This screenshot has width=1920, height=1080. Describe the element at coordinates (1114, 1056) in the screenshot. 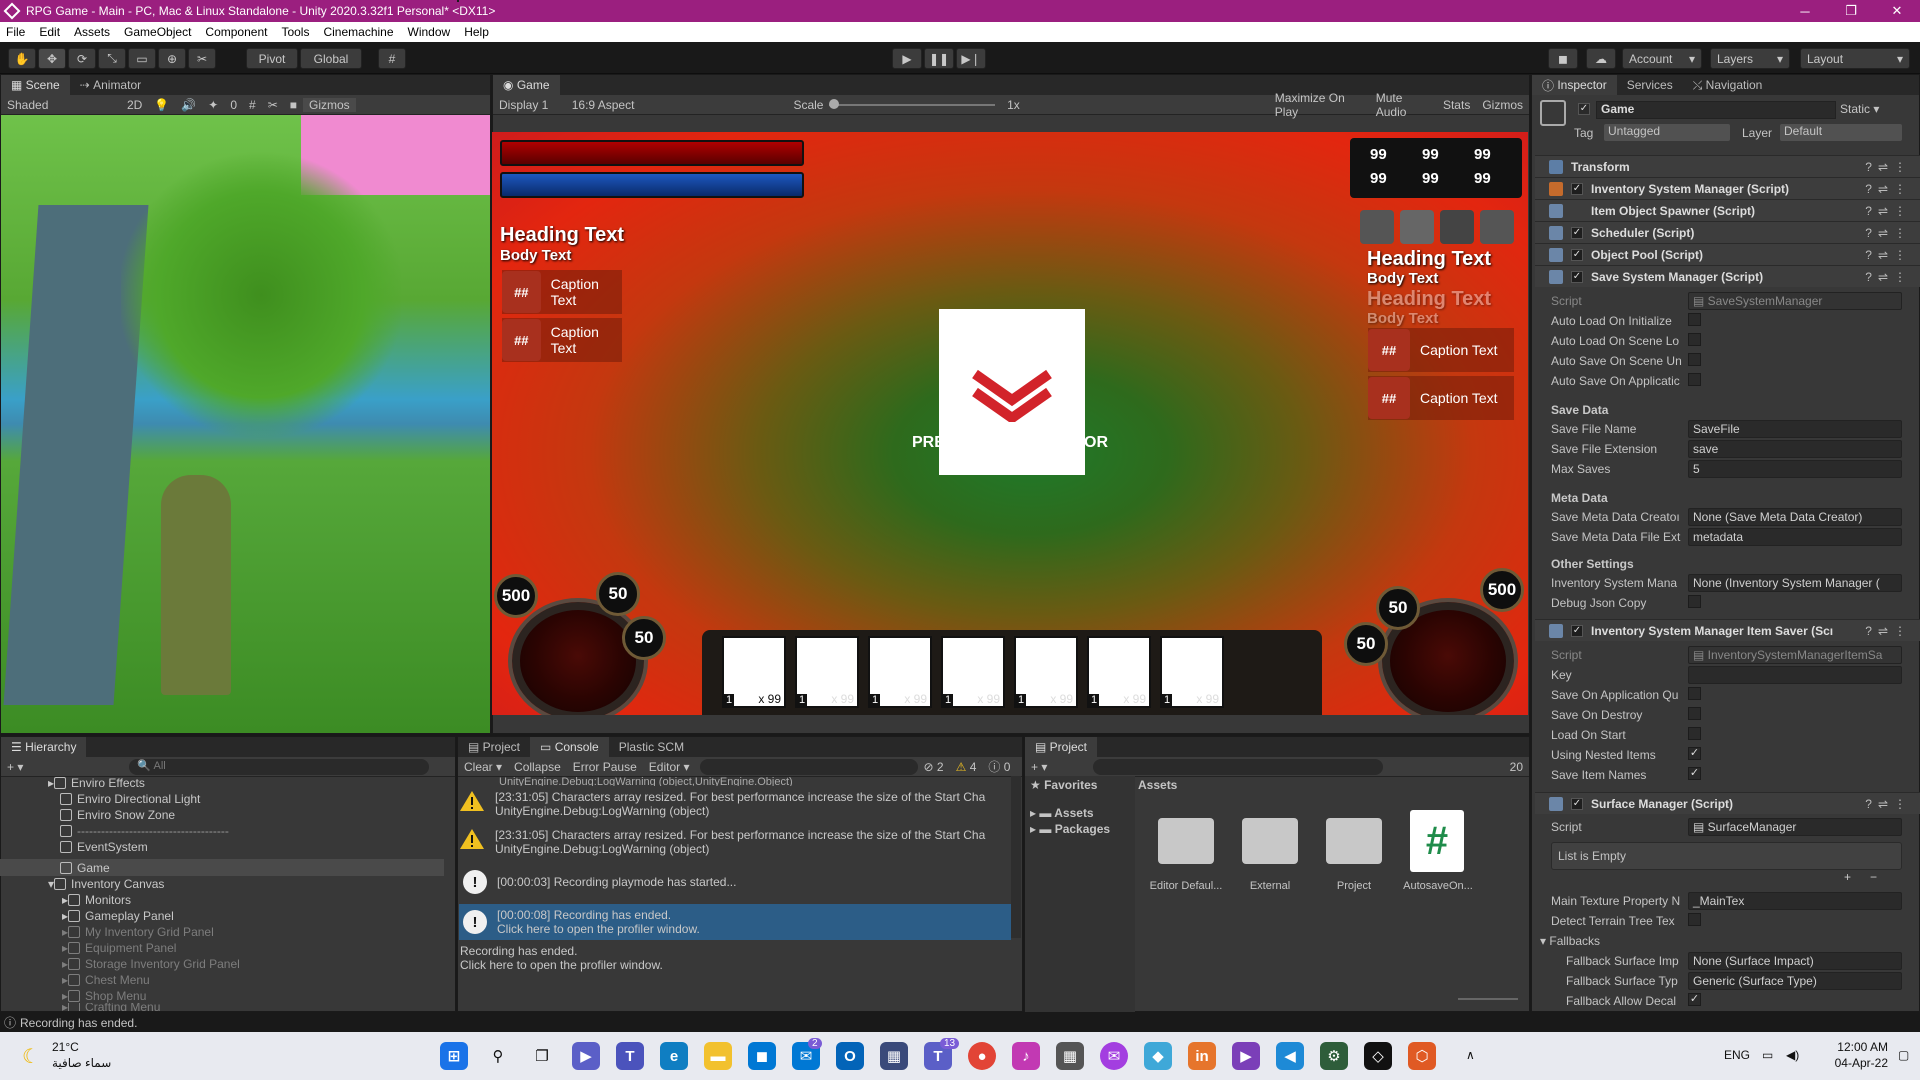

I see `messenger-icon: ✉` at that location.